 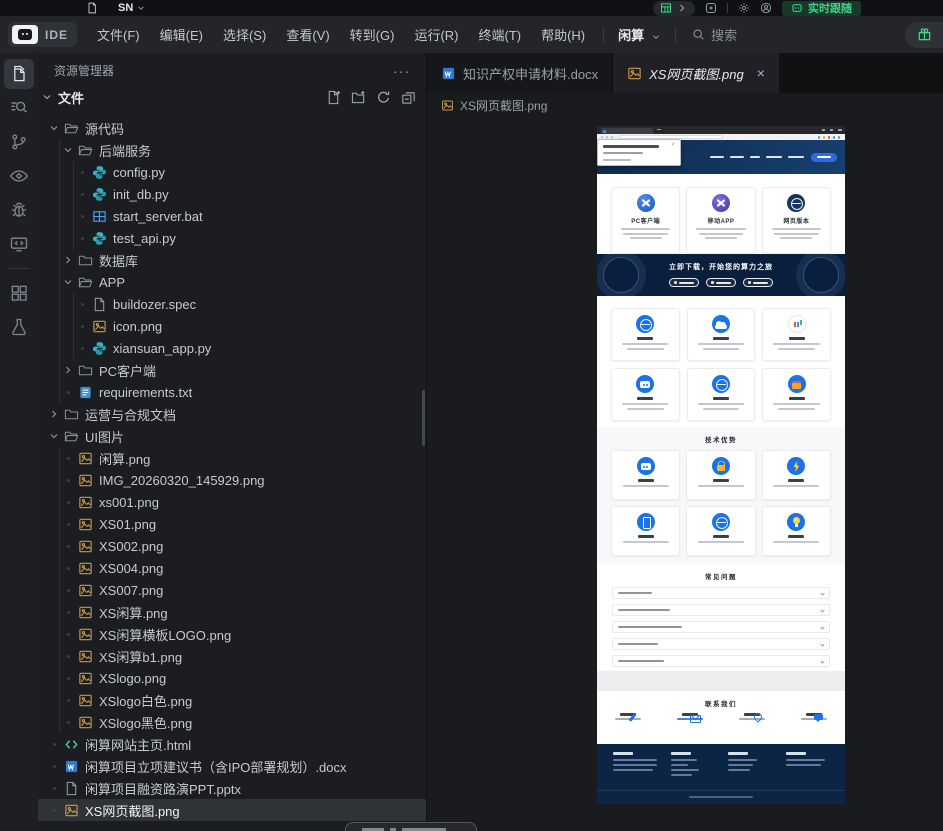 I want to click on folder-icon, so click(x=71, y=414).